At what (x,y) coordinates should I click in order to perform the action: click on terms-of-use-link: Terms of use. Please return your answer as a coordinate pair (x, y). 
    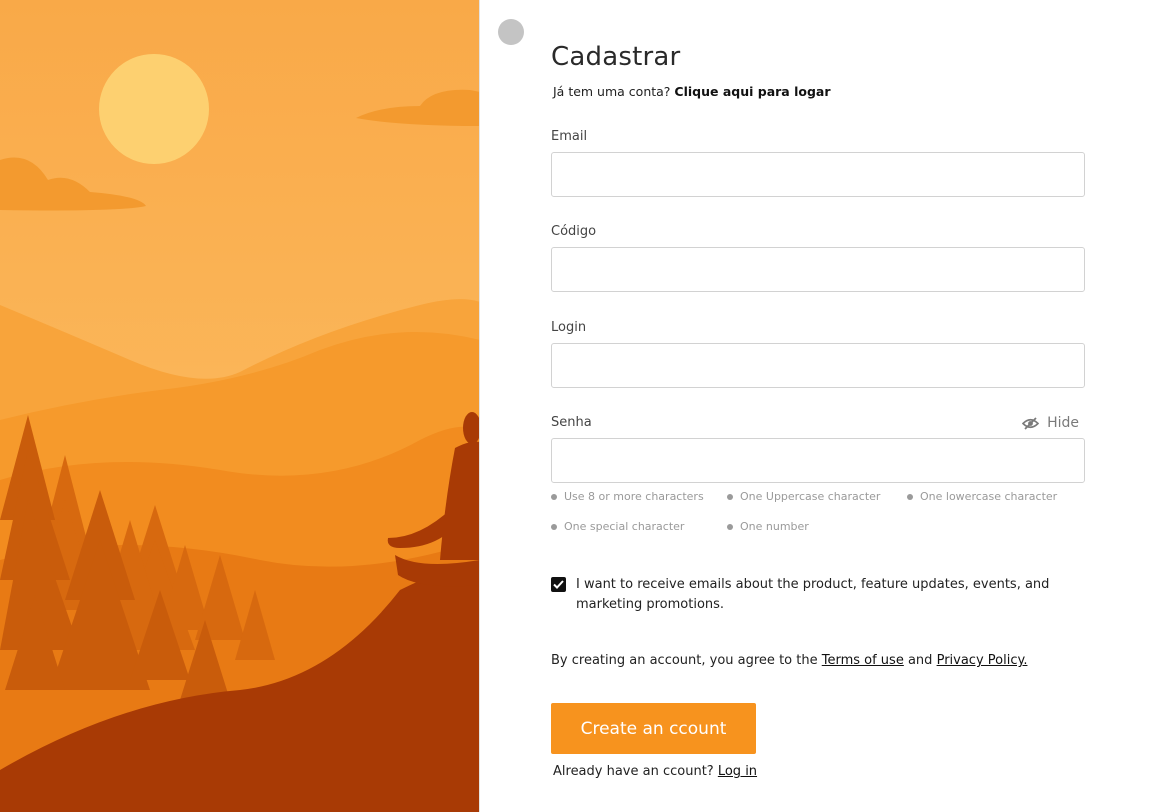
    Looking at the image, I should click on (863, 660).